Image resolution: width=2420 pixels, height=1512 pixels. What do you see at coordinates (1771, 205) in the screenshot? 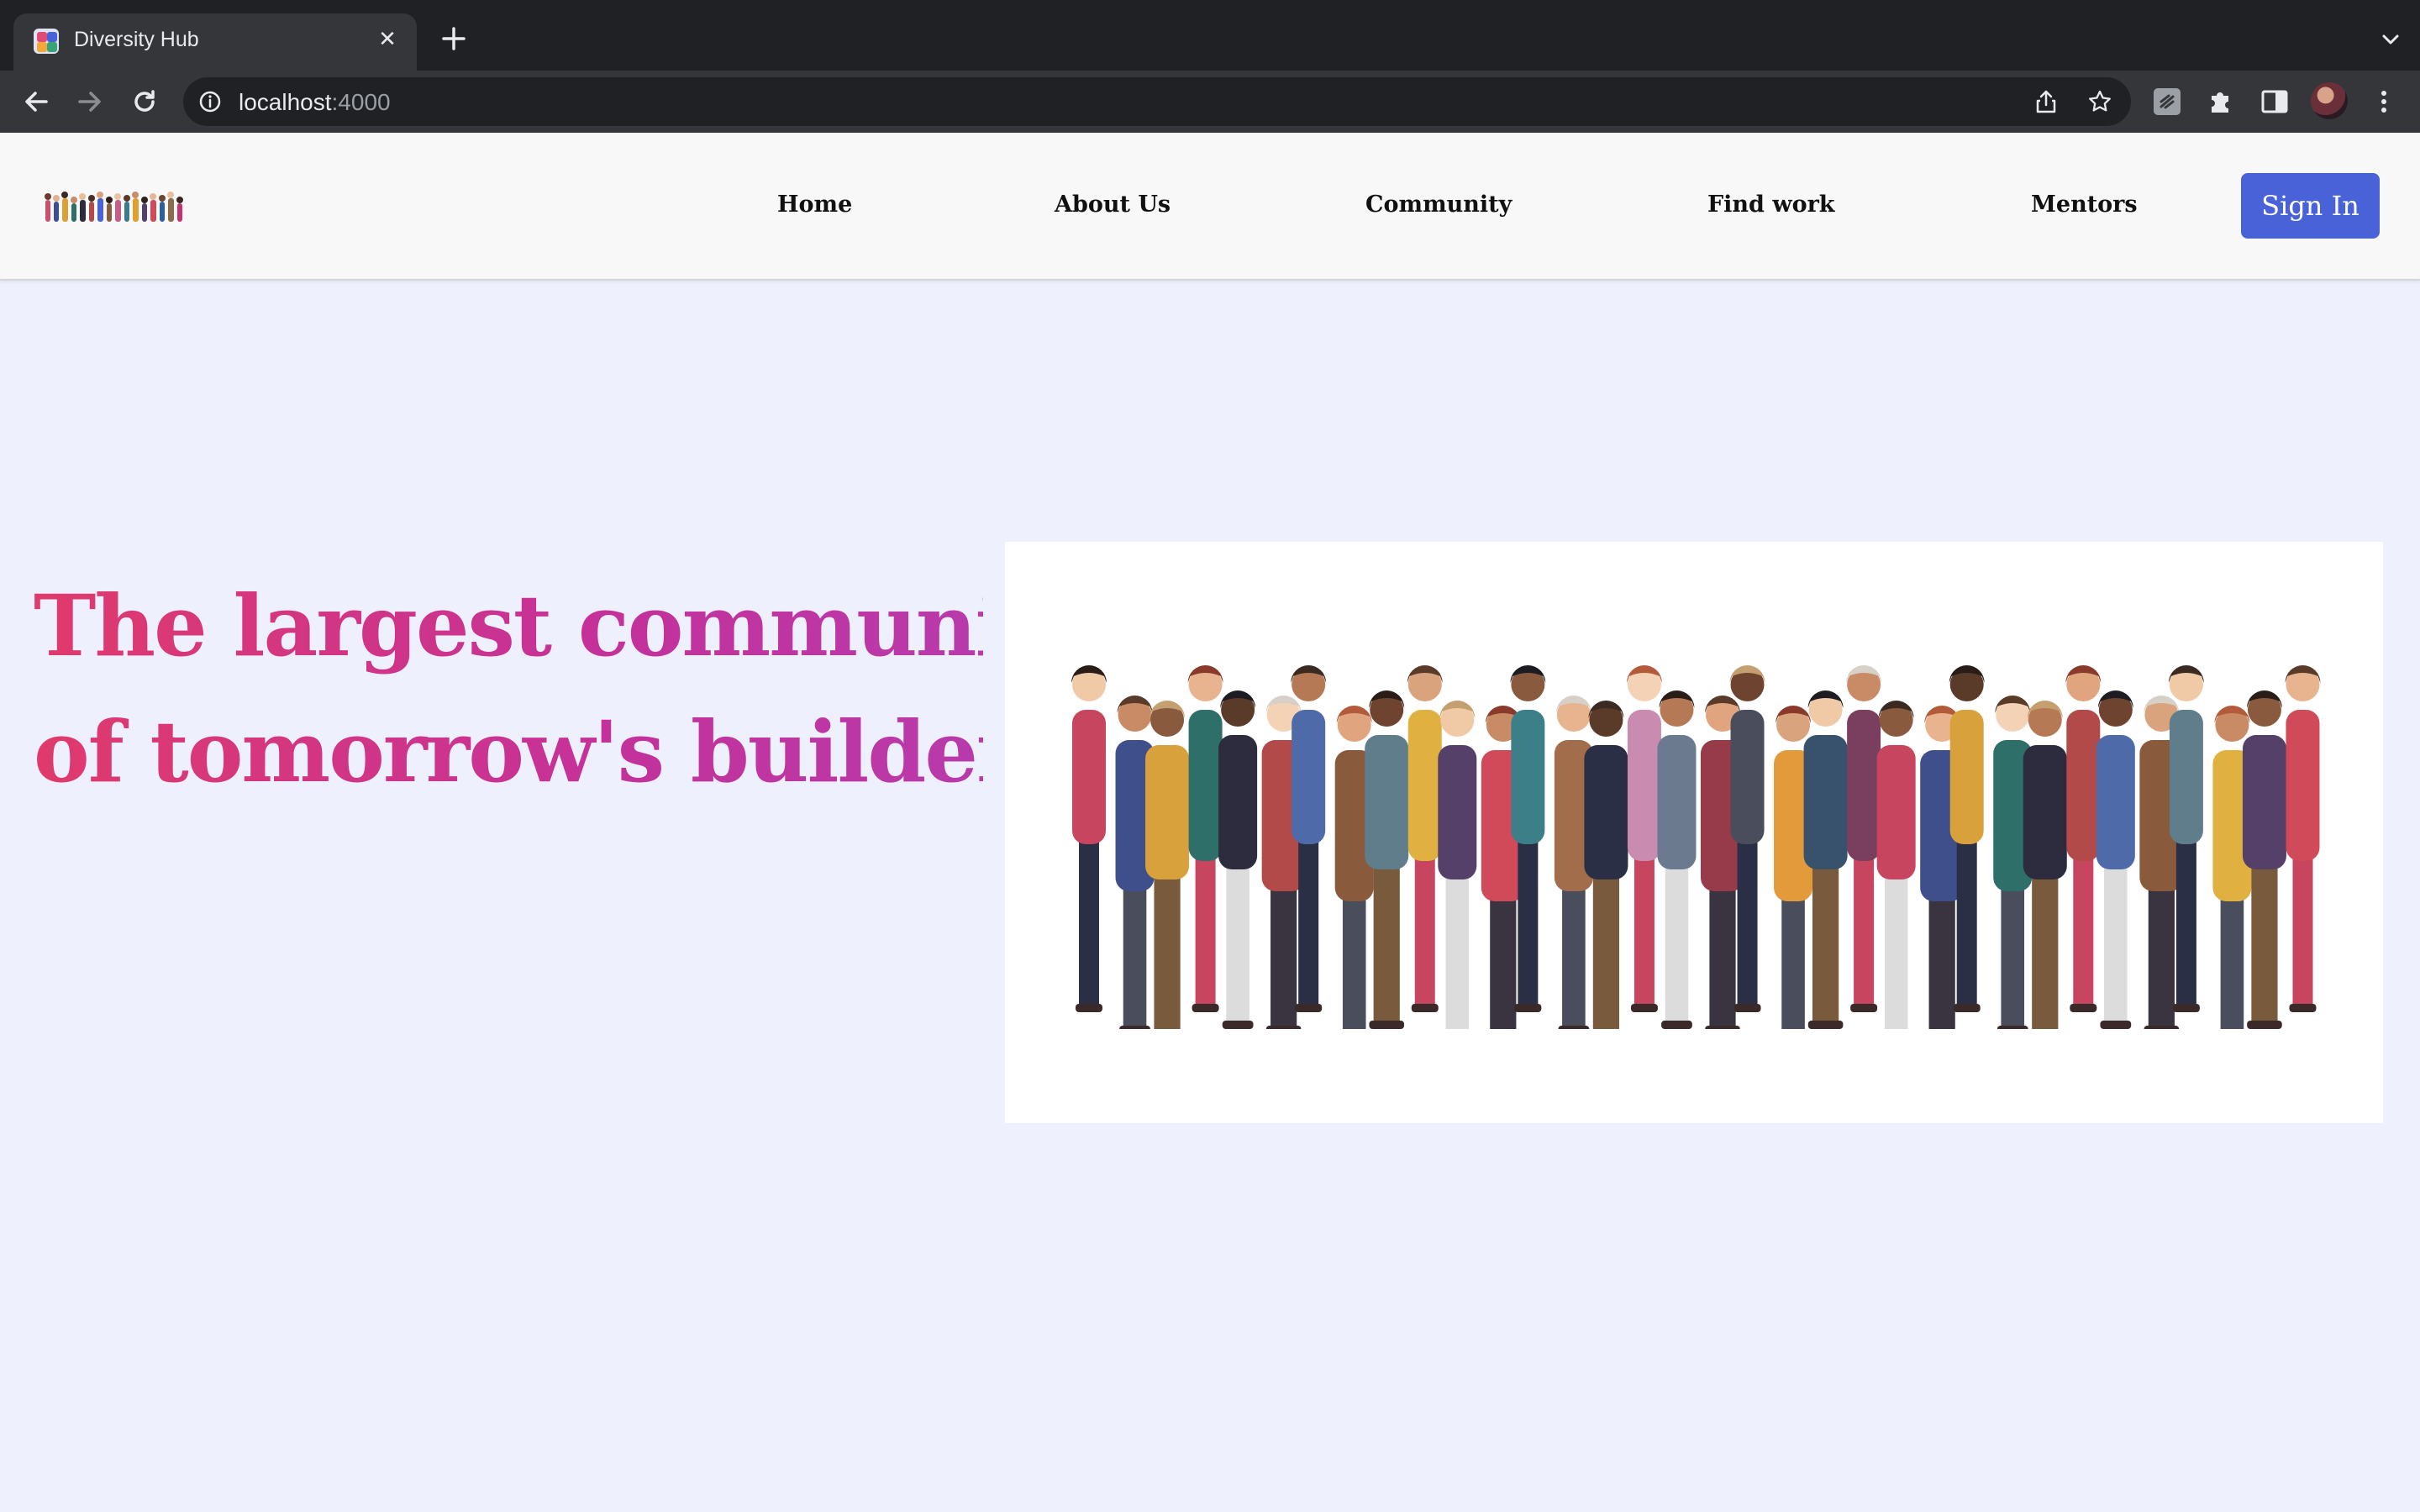
I see `nav-link-find-work: Find work` at bounding box center [1771, 205].